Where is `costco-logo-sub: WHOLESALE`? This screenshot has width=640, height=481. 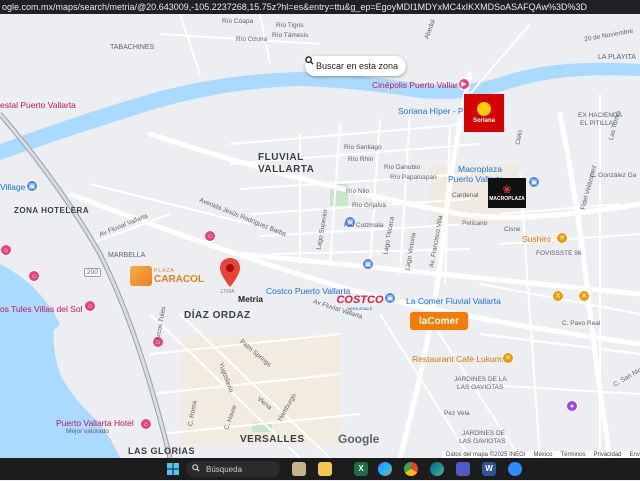 costco-logo-sub: WHOLESALE is located at coordinates (360, 308).